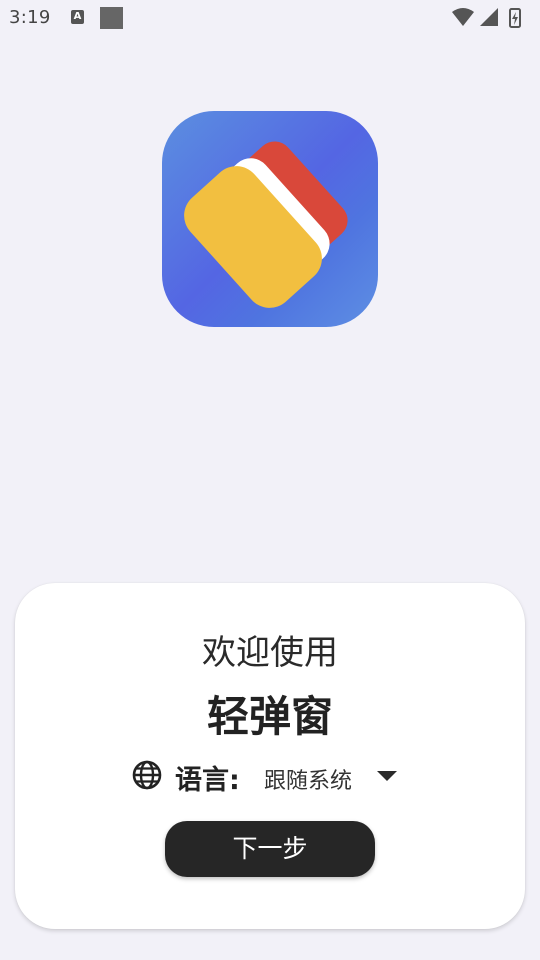 This screenshot has height=960, width=540. What do you see at coordinates (266, 224) in the screenshot?
I see `stacked-cards-icon` at bounding box center [266, 224].